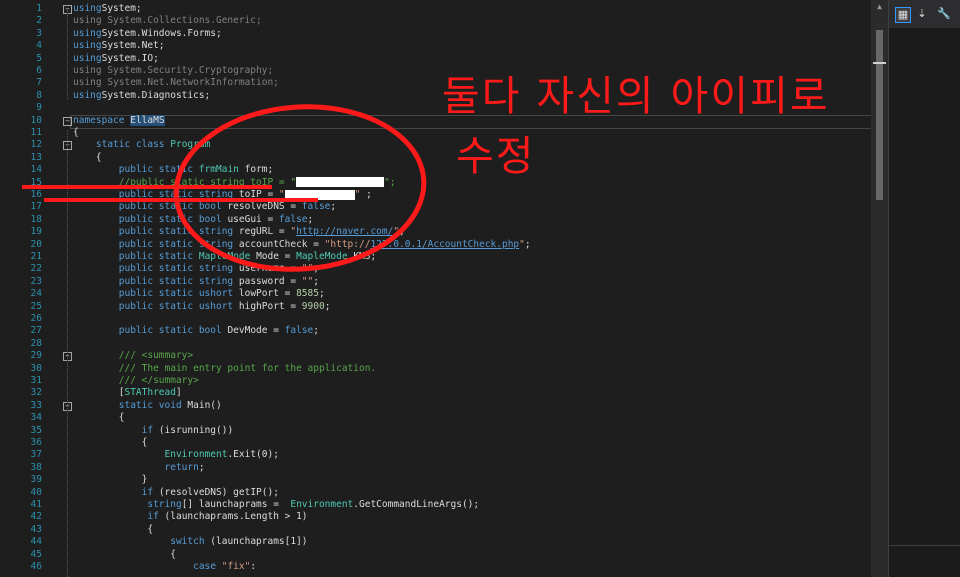  What do you see at coordinates (36, 430) in the screenshot?
I see `line-number: 35` at bounding box center [36, 430].